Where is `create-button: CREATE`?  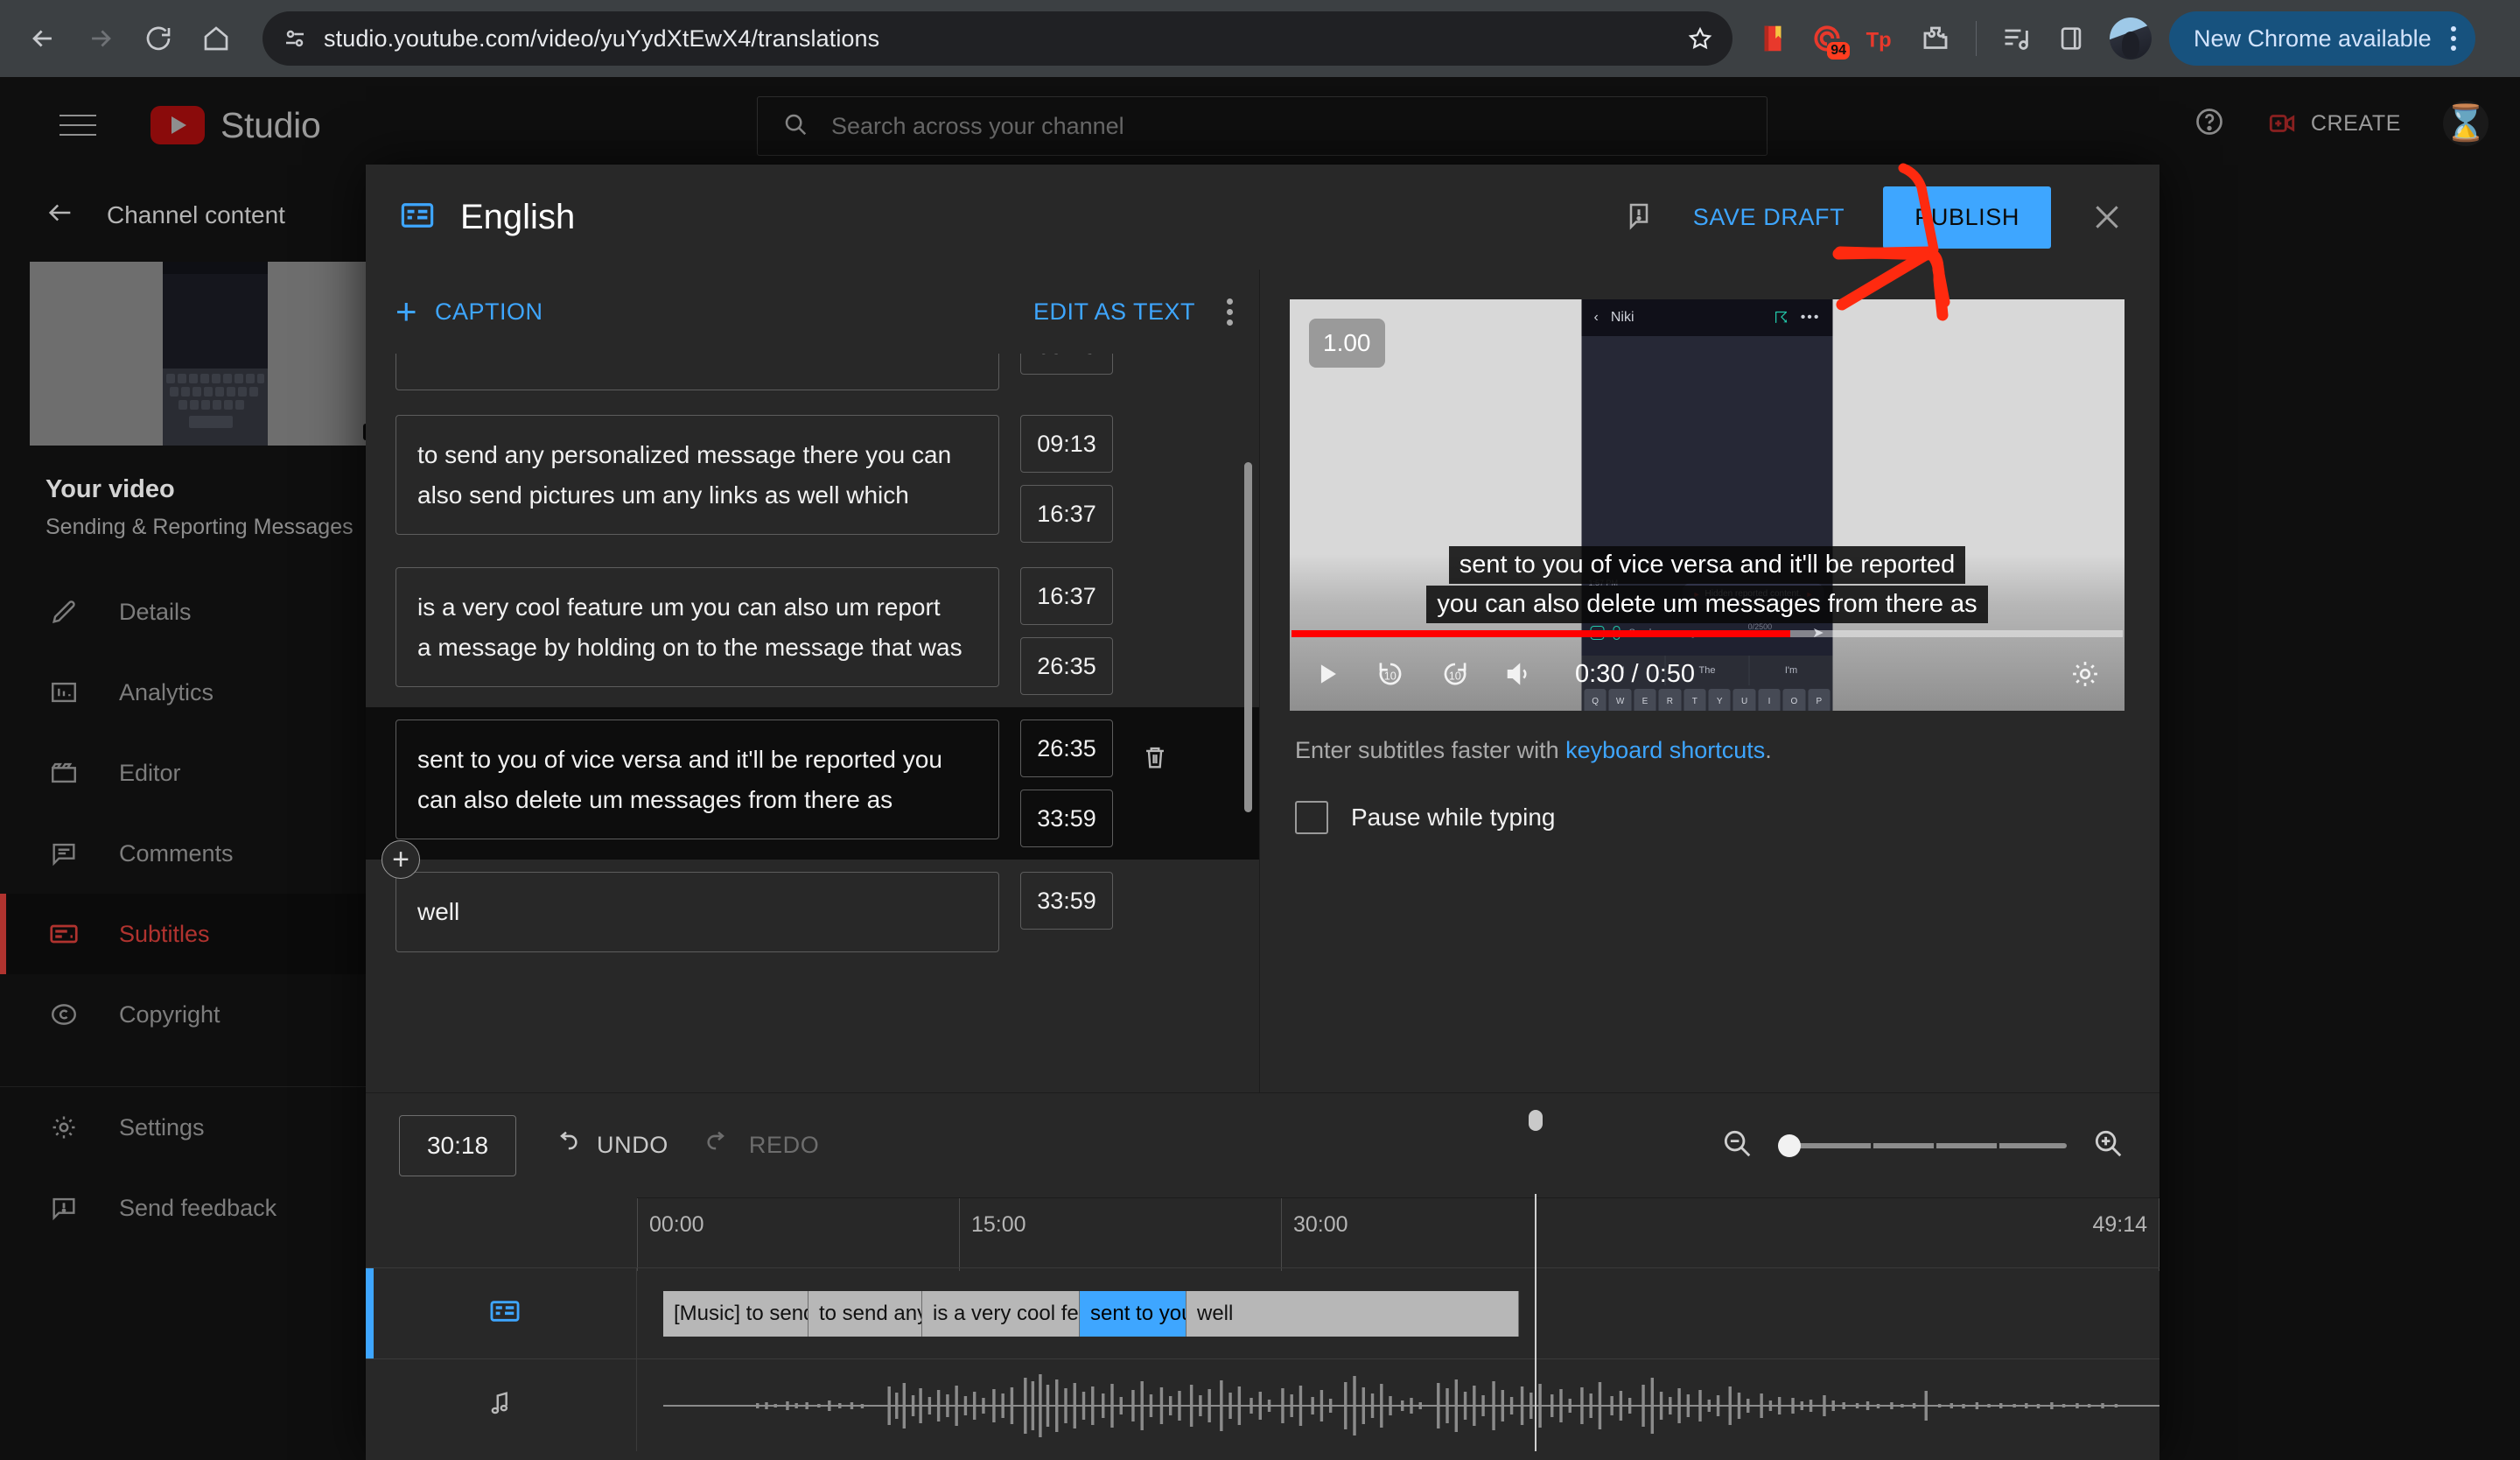 create-button: CREATE is located at coordinates (2334, 124).